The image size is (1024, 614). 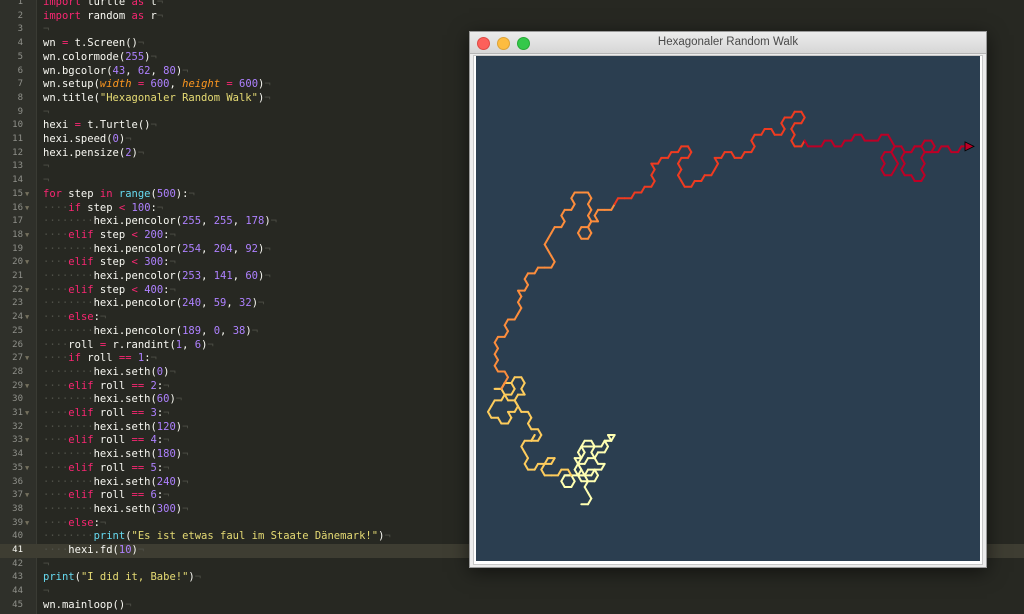 What do you see at coordinates (84, 56) in the screenshot?
I see `code-token: wn.colormode(` at bounding box center [84, 56].